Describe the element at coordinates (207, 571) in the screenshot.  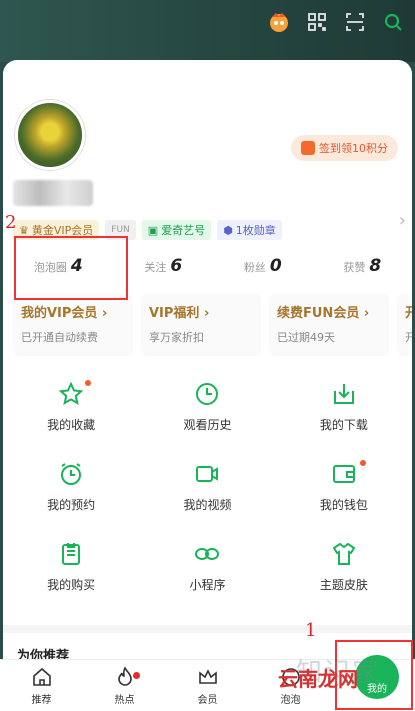
I see `grid-item-mini-programs: 小程序` at that location.